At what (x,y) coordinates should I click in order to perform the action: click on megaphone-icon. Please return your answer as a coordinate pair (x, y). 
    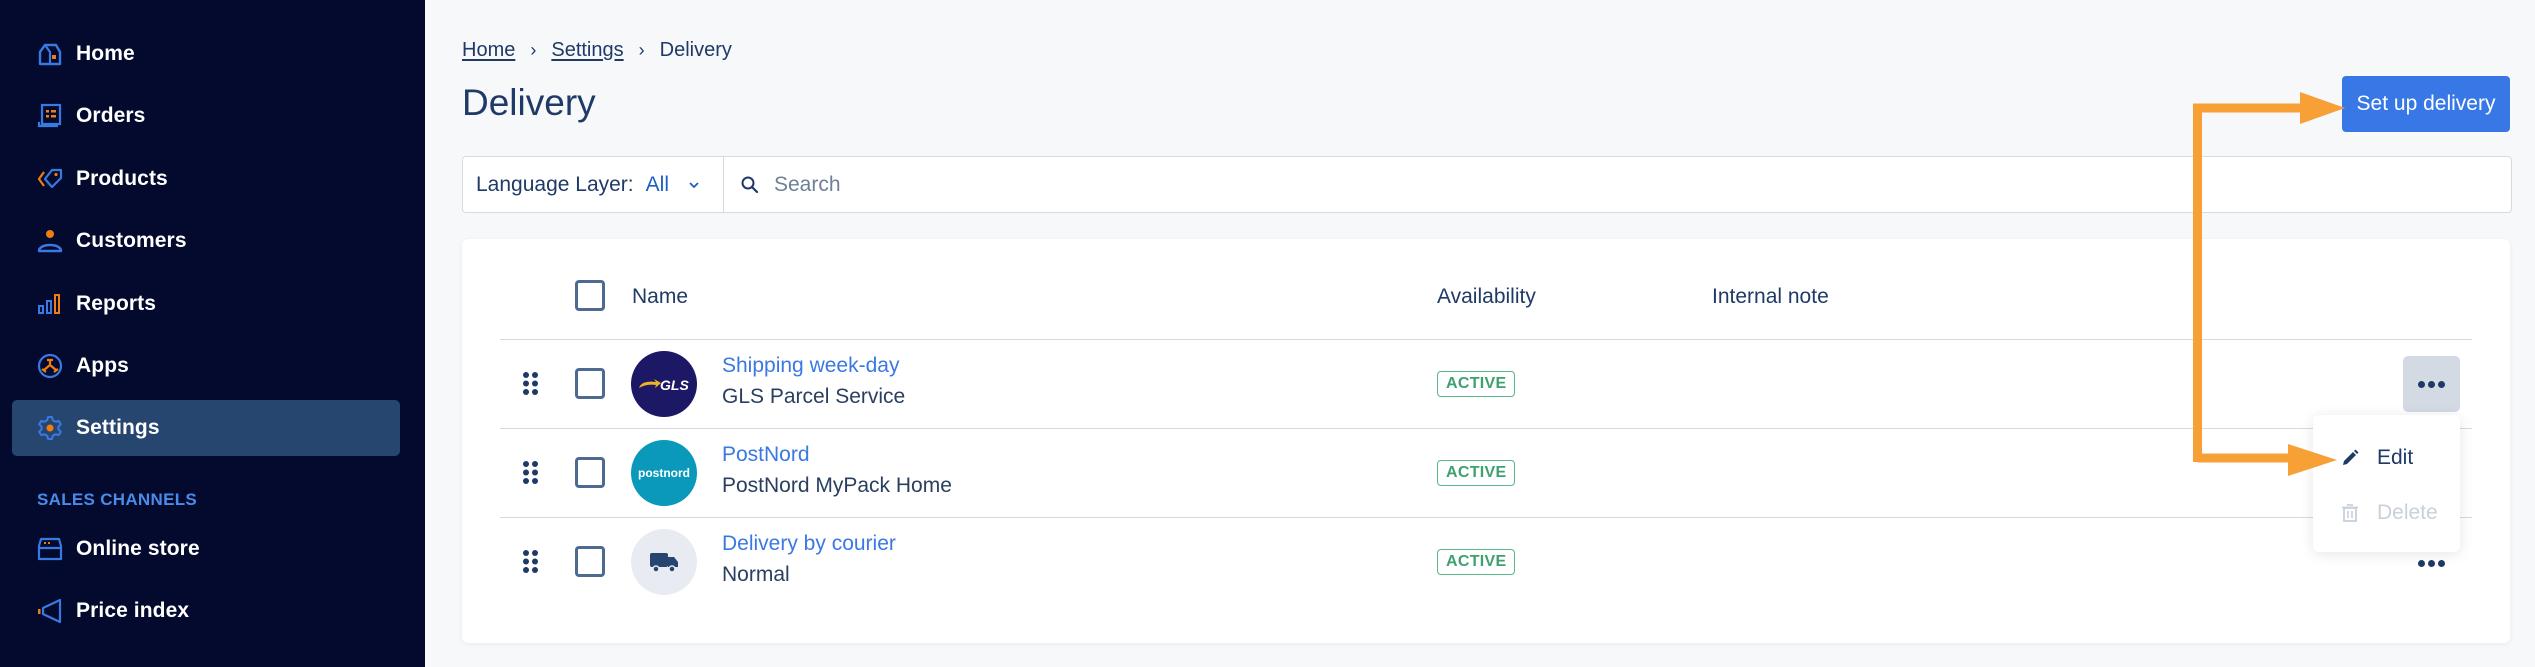
    Looking at the image, I should click on (50, 611).